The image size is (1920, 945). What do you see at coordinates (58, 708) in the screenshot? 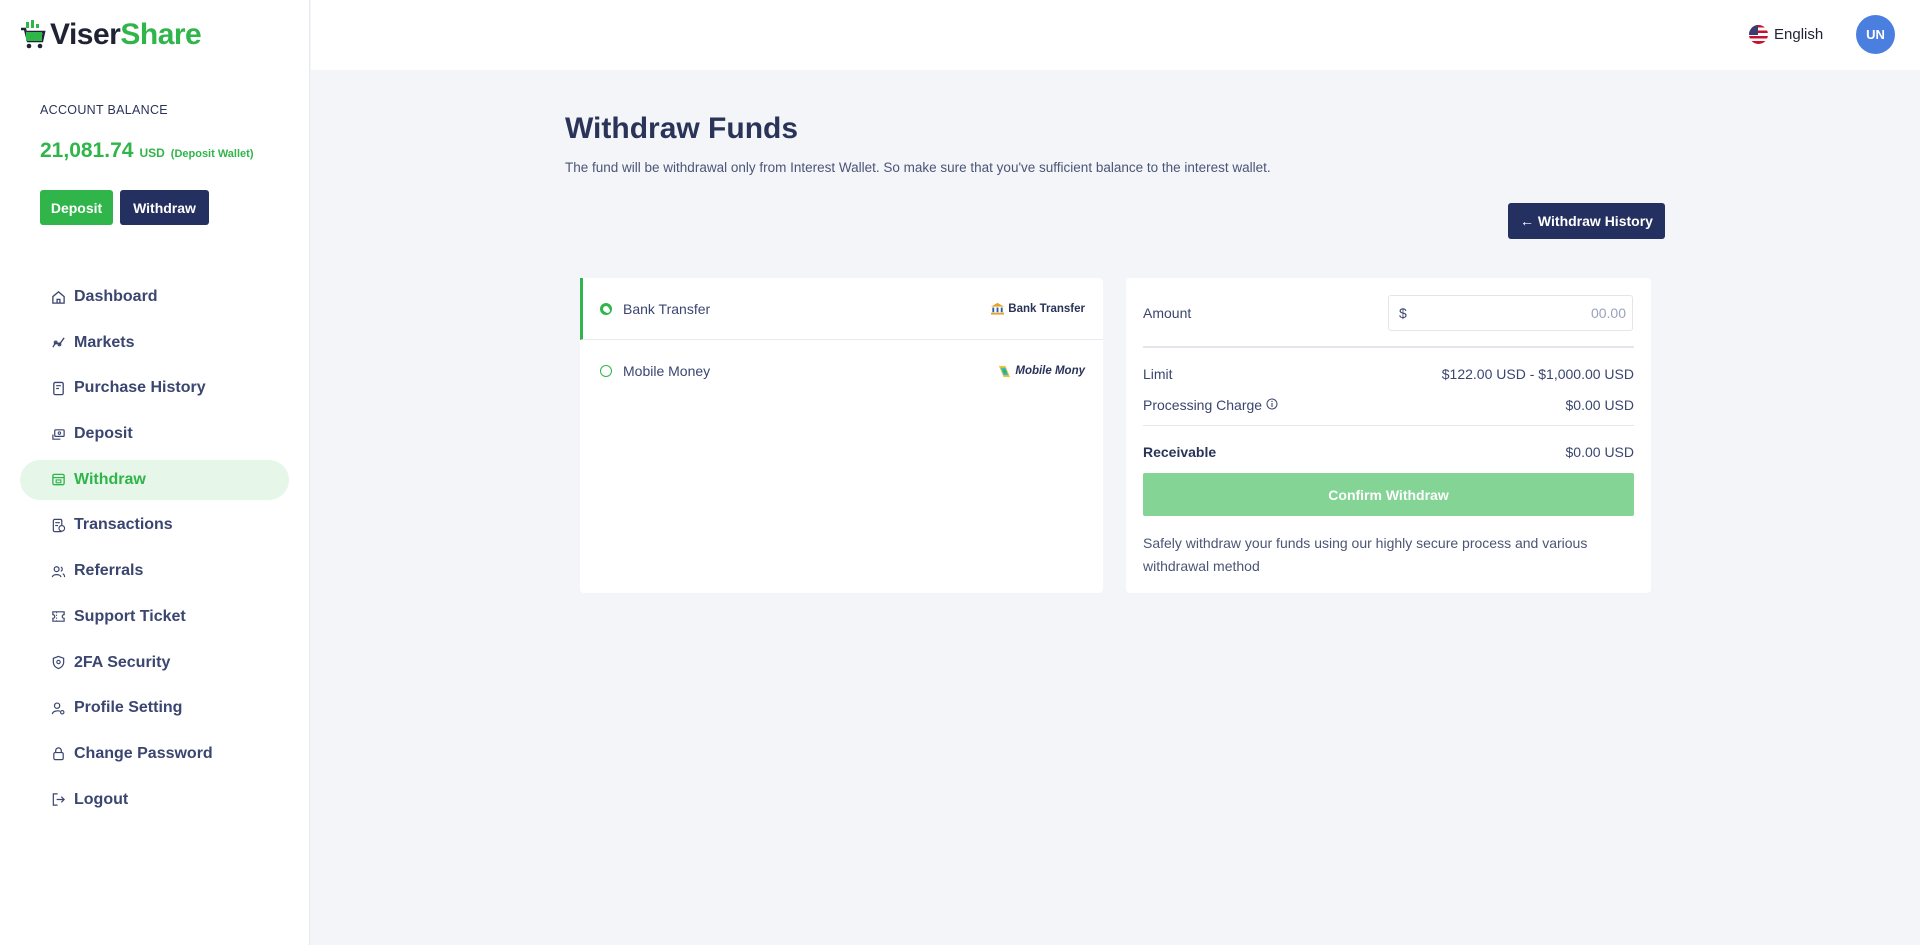
I see `user-gear-icon` at bounding box center [58, 708].